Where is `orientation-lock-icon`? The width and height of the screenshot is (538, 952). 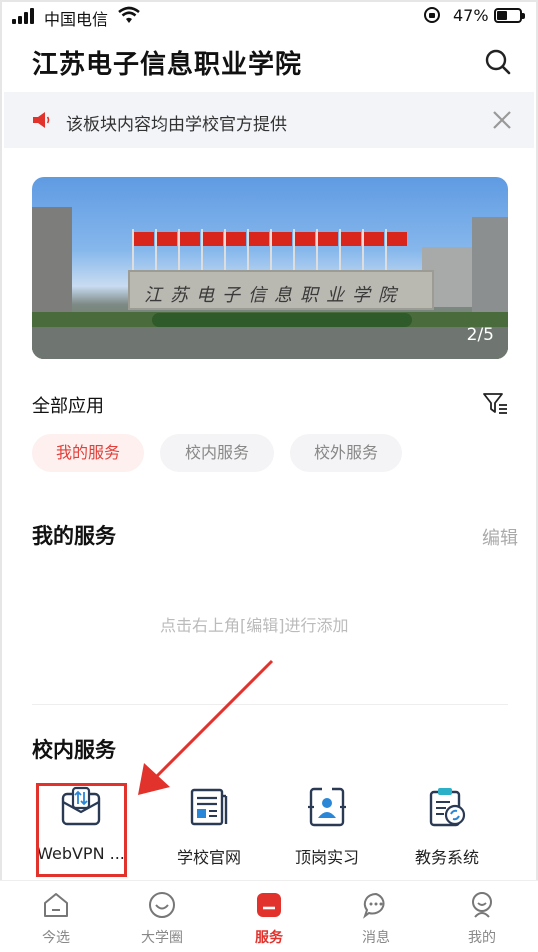
orientation-lock-icon is located at coordinates (432, 15).